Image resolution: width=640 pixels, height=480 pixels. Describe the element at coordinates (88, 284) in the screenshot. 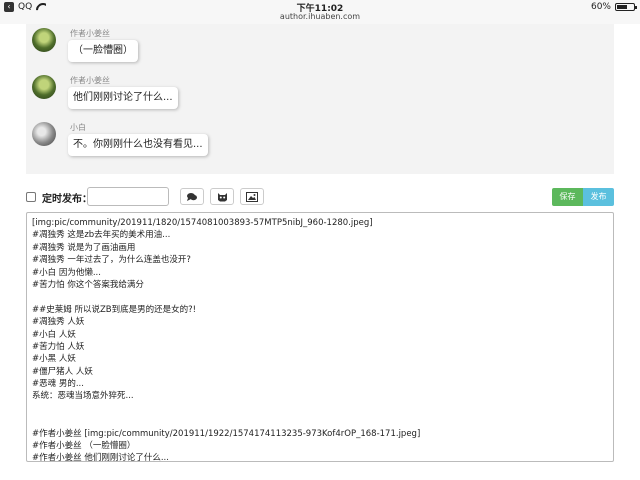

I see `editor-line: #苦力怕 你这个答案我给满分` at that location.